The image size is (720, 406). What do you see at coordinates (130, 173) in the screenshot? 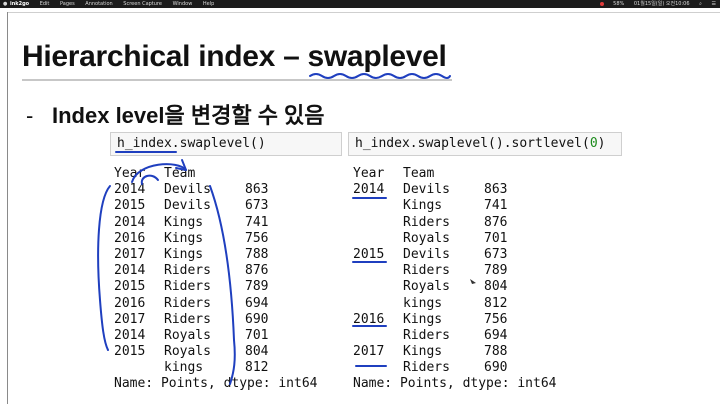
I see `header-year: Year` at bounding box center [130, 173].